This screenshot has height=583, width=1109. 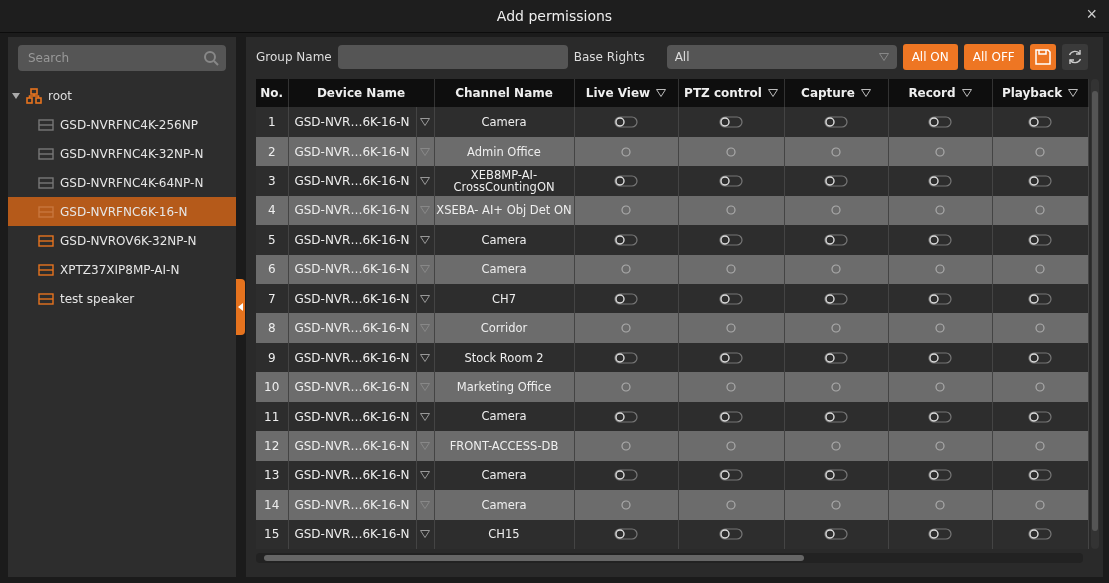 I want to click on tree-item: test speaker, so click(x=122, y=298).